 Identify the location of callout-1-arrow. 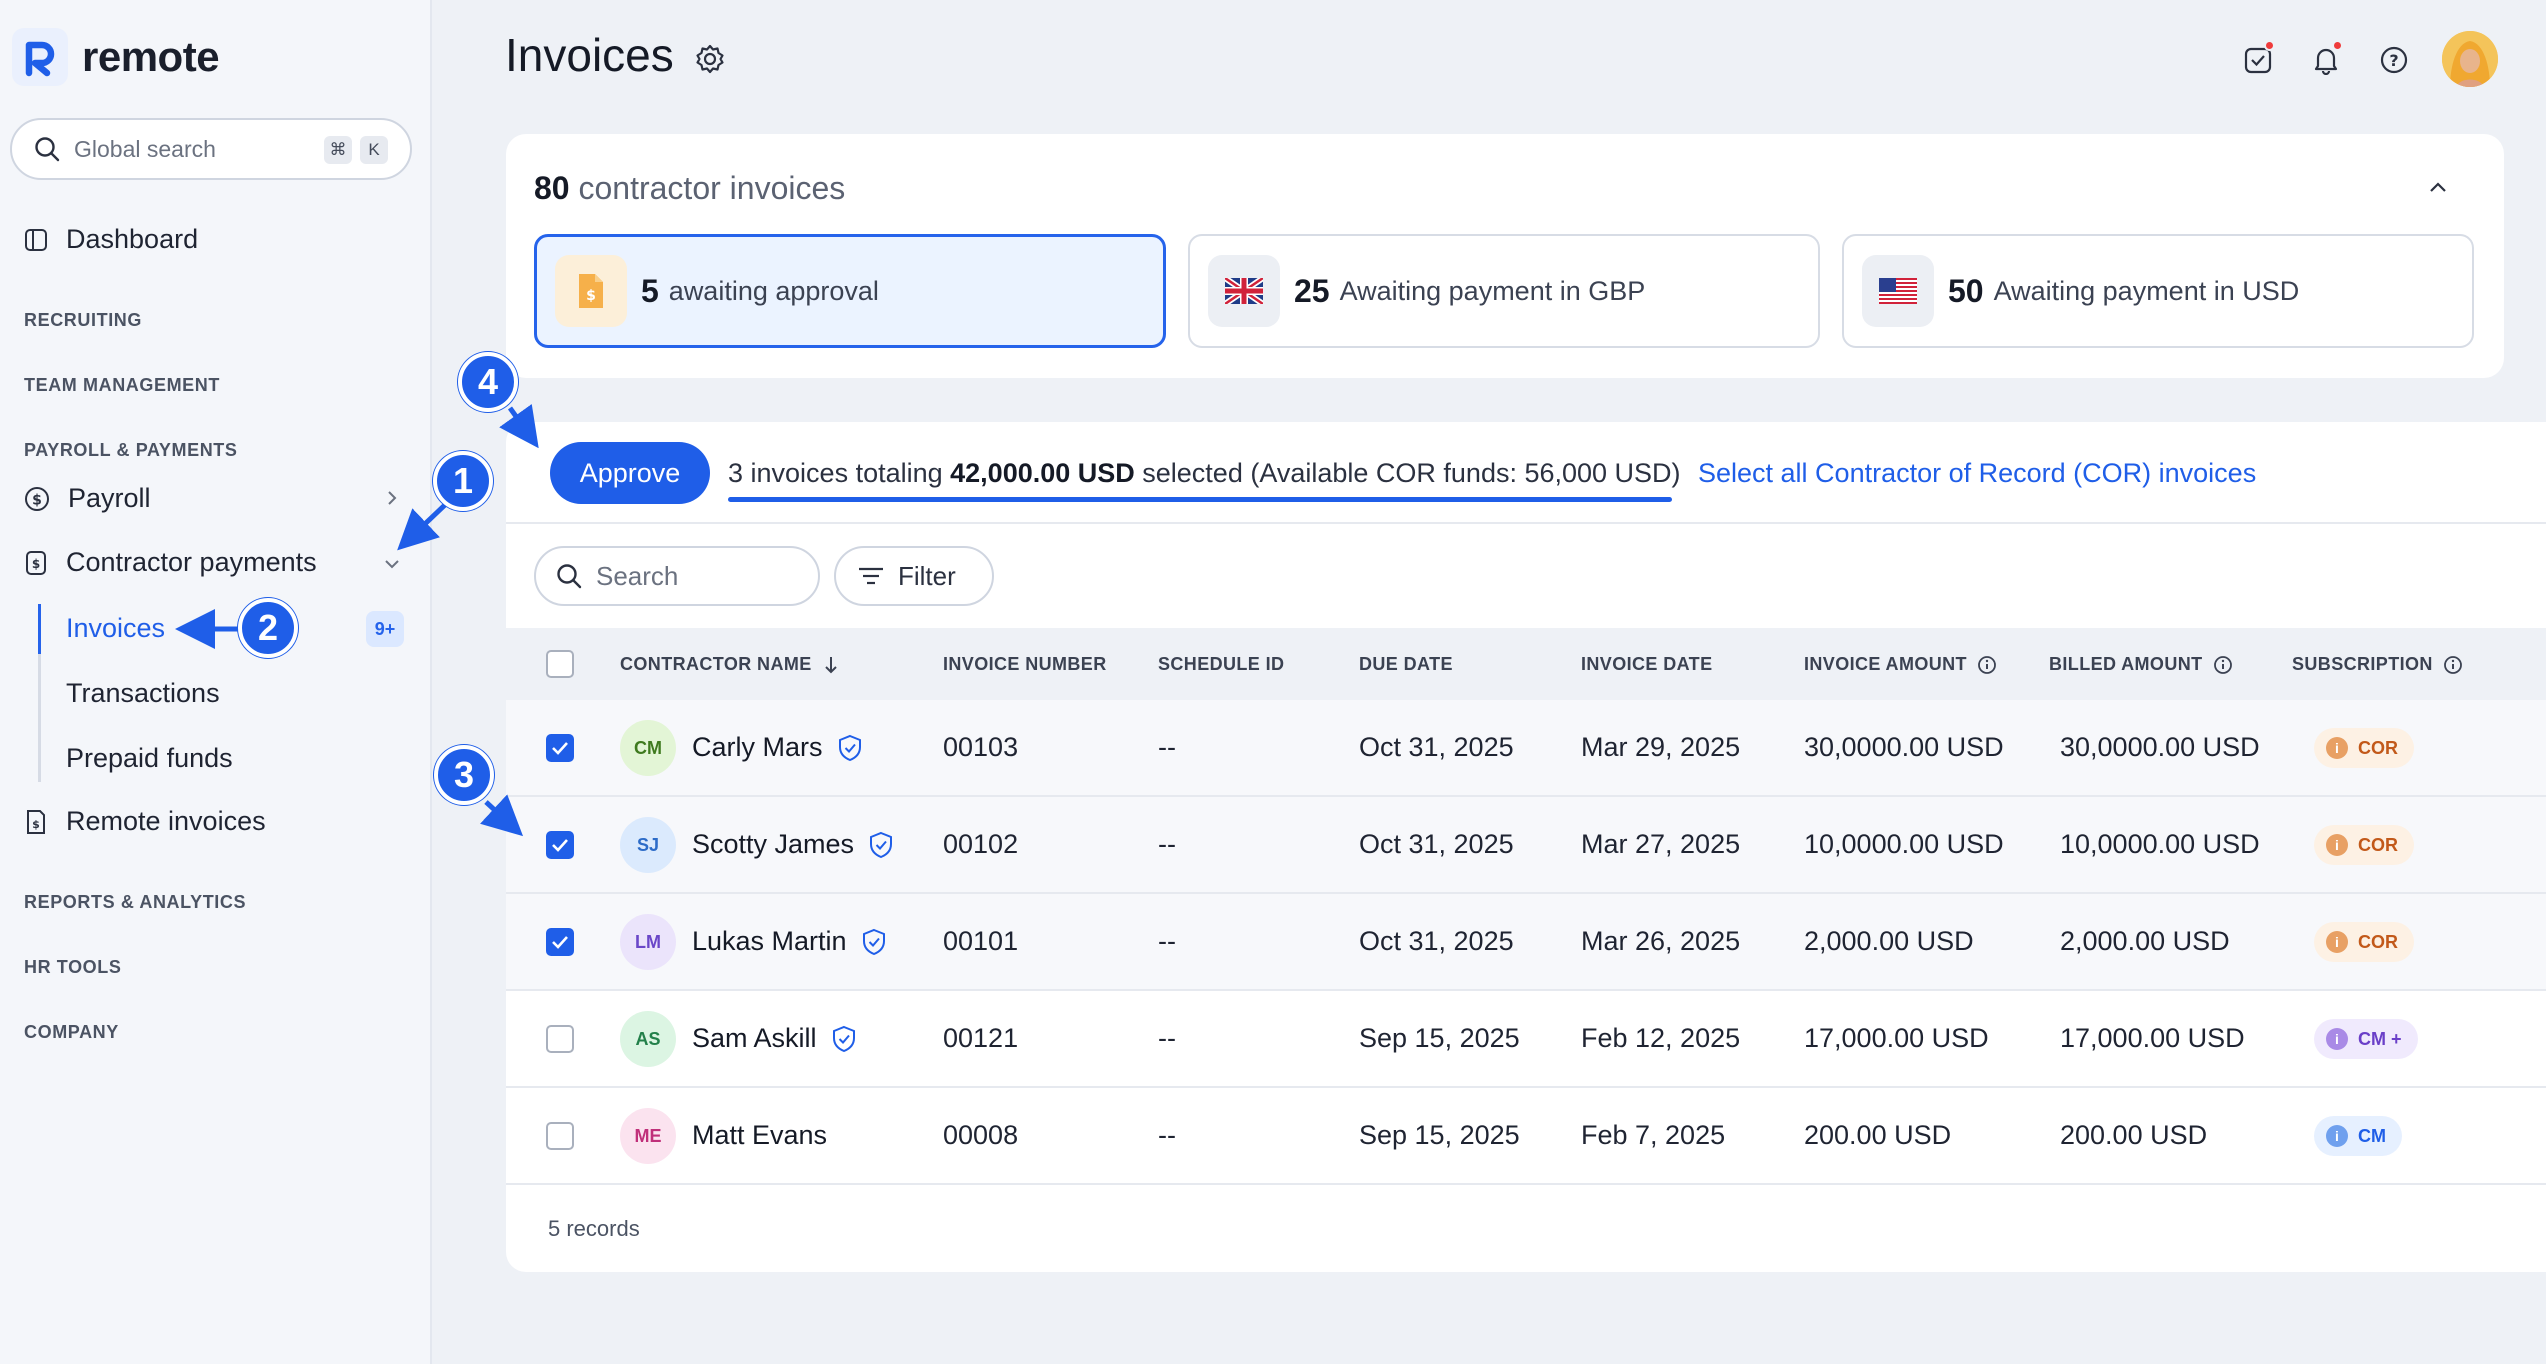
(423, 526).